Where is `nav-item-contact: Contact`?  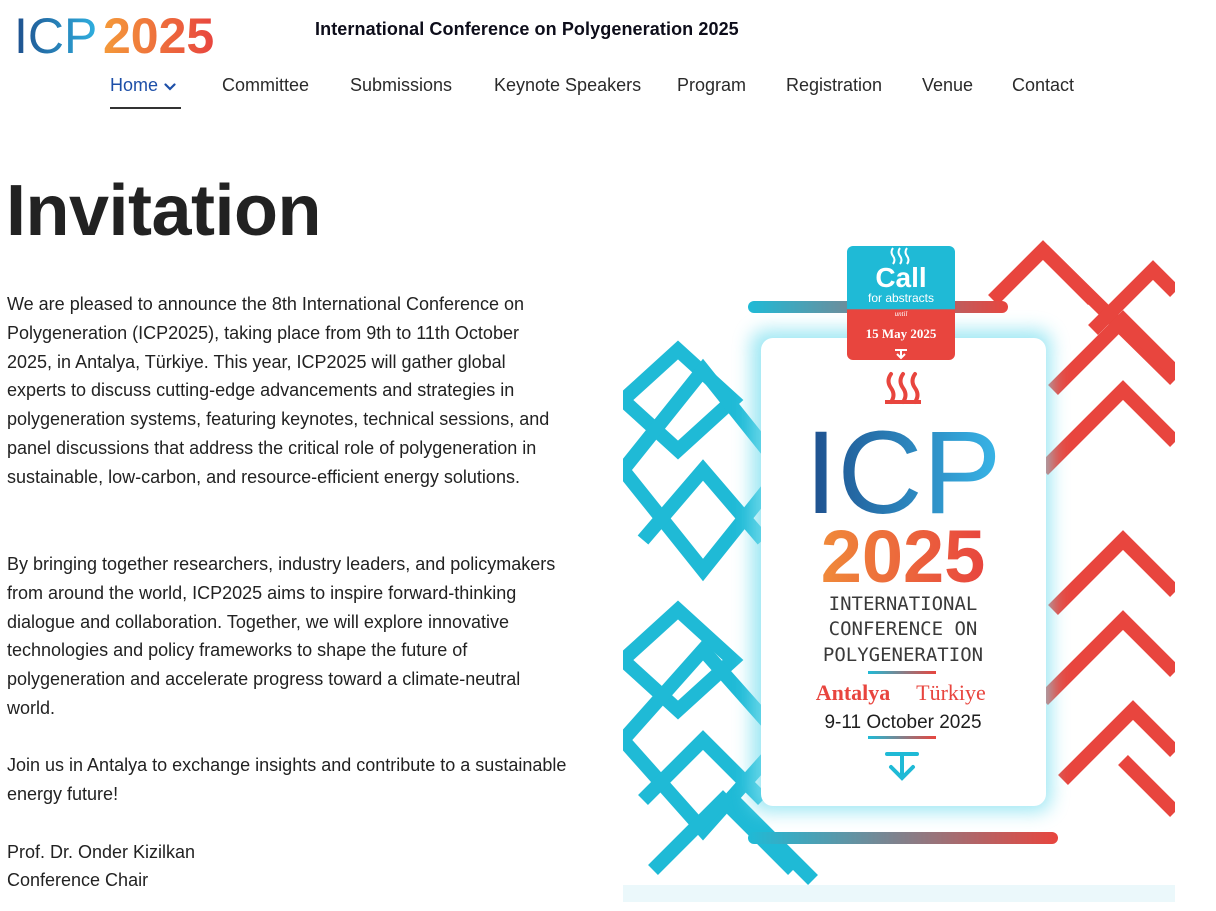 nav-item-contact: Contact is located at coordinates (1043, 85).